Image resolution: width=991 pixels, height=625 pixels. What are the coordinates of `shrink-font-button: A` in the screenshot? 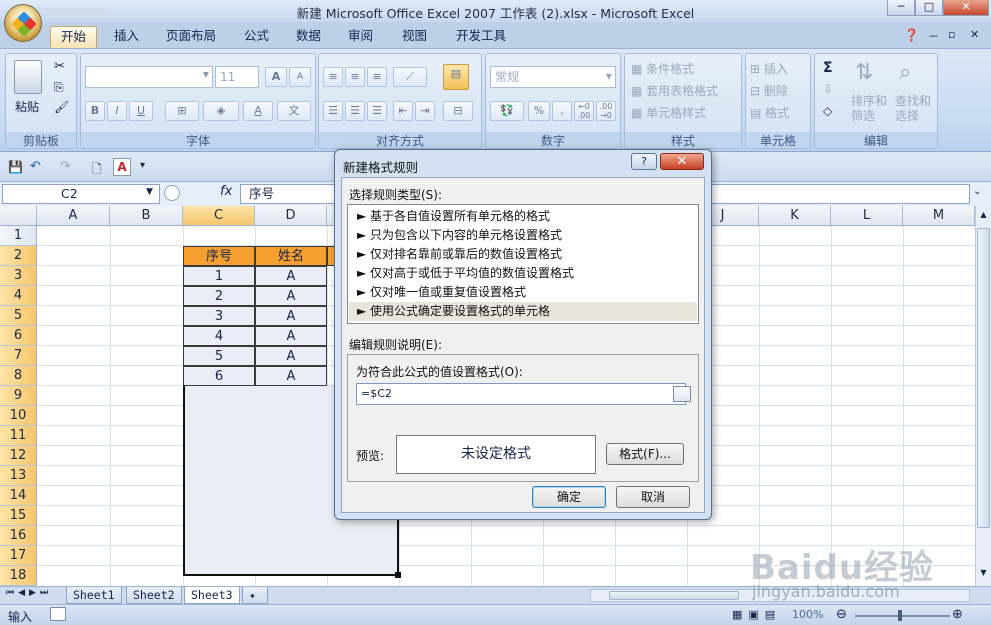 It's located at (300, 77).